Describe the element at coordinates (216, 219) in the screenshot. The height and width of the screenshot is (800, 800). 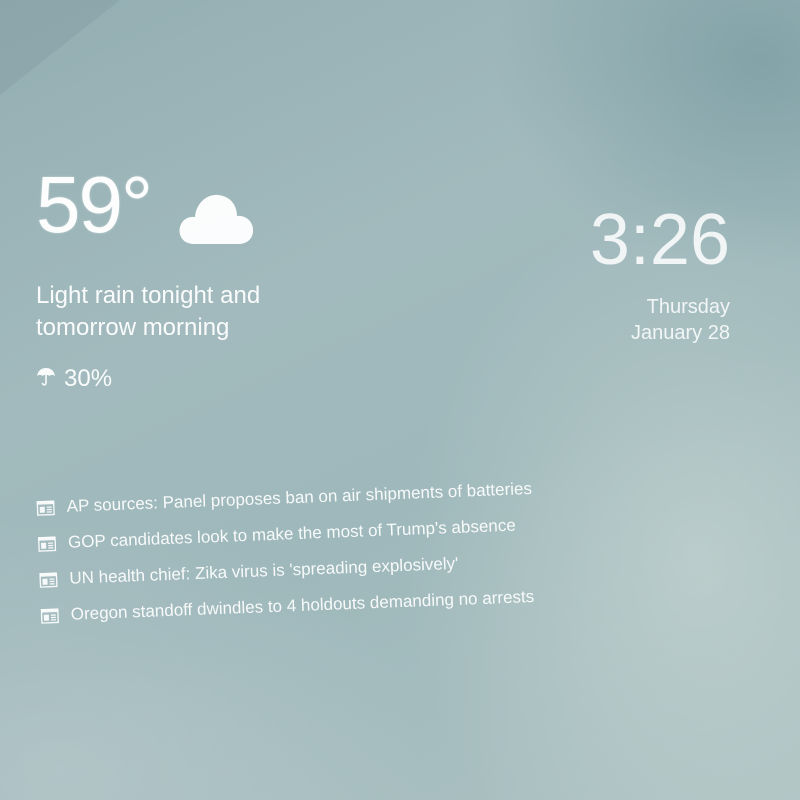
I see `cloud-icon` at that location.